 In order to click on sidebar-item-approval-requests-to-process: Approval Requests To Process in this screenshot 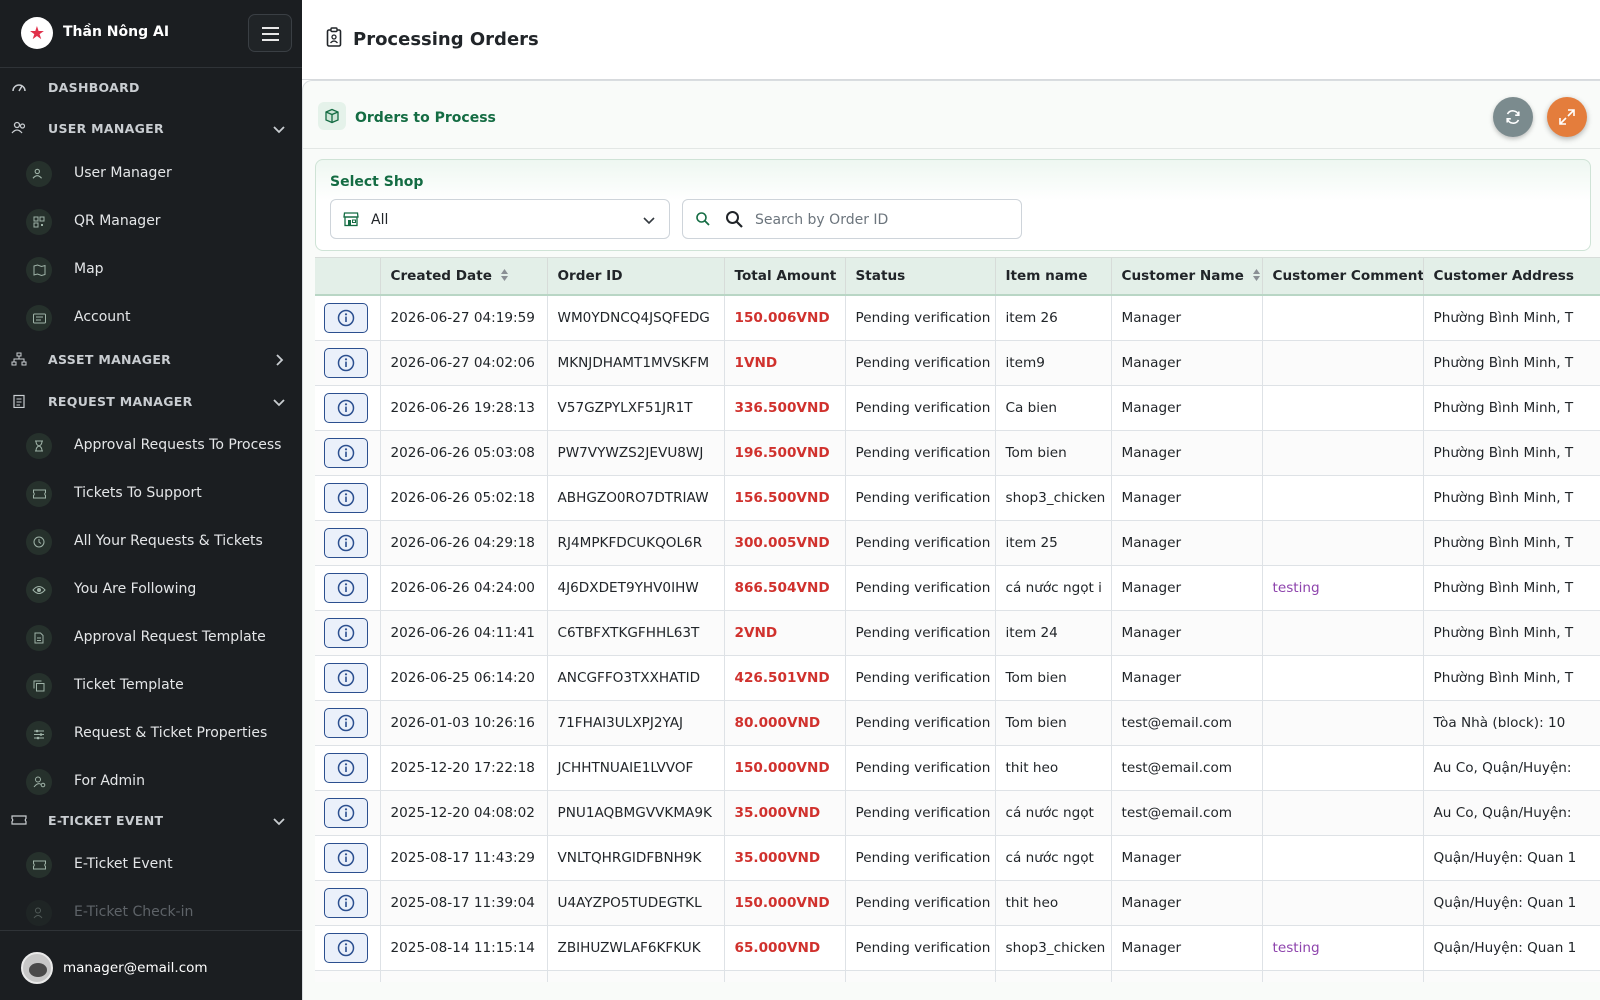, I will do `click(151, 445)`.